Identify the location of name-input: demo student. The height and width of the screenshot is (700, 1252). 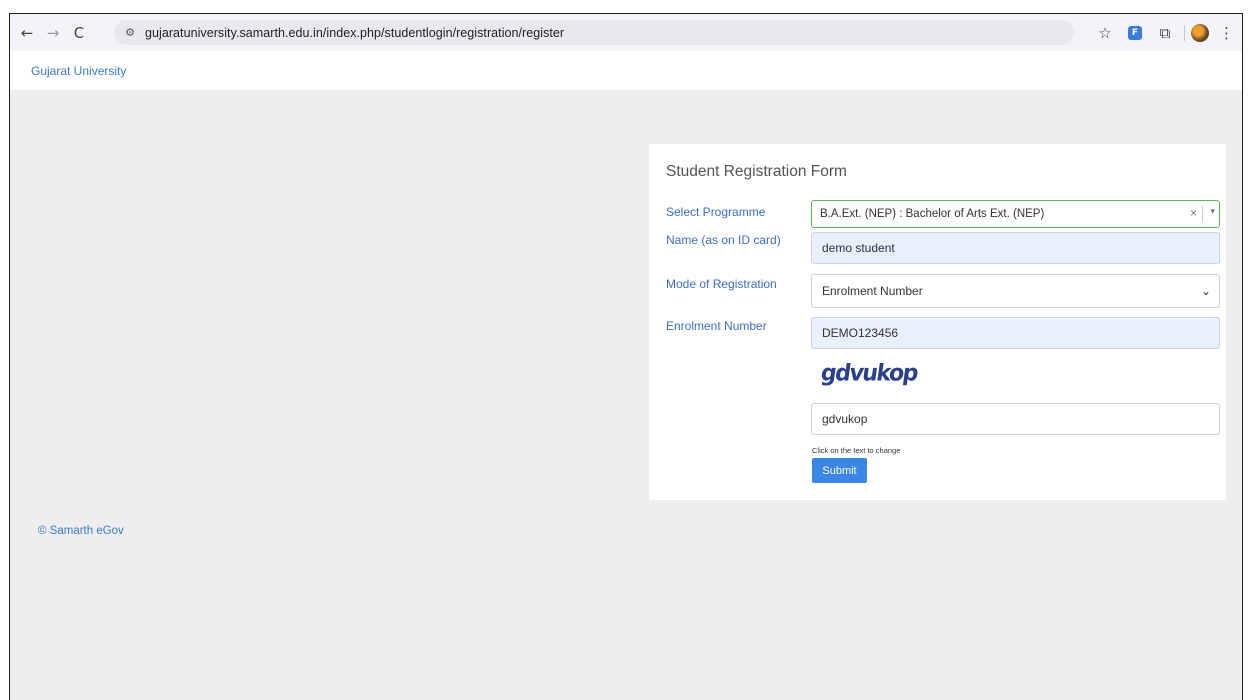
(1015, 248).